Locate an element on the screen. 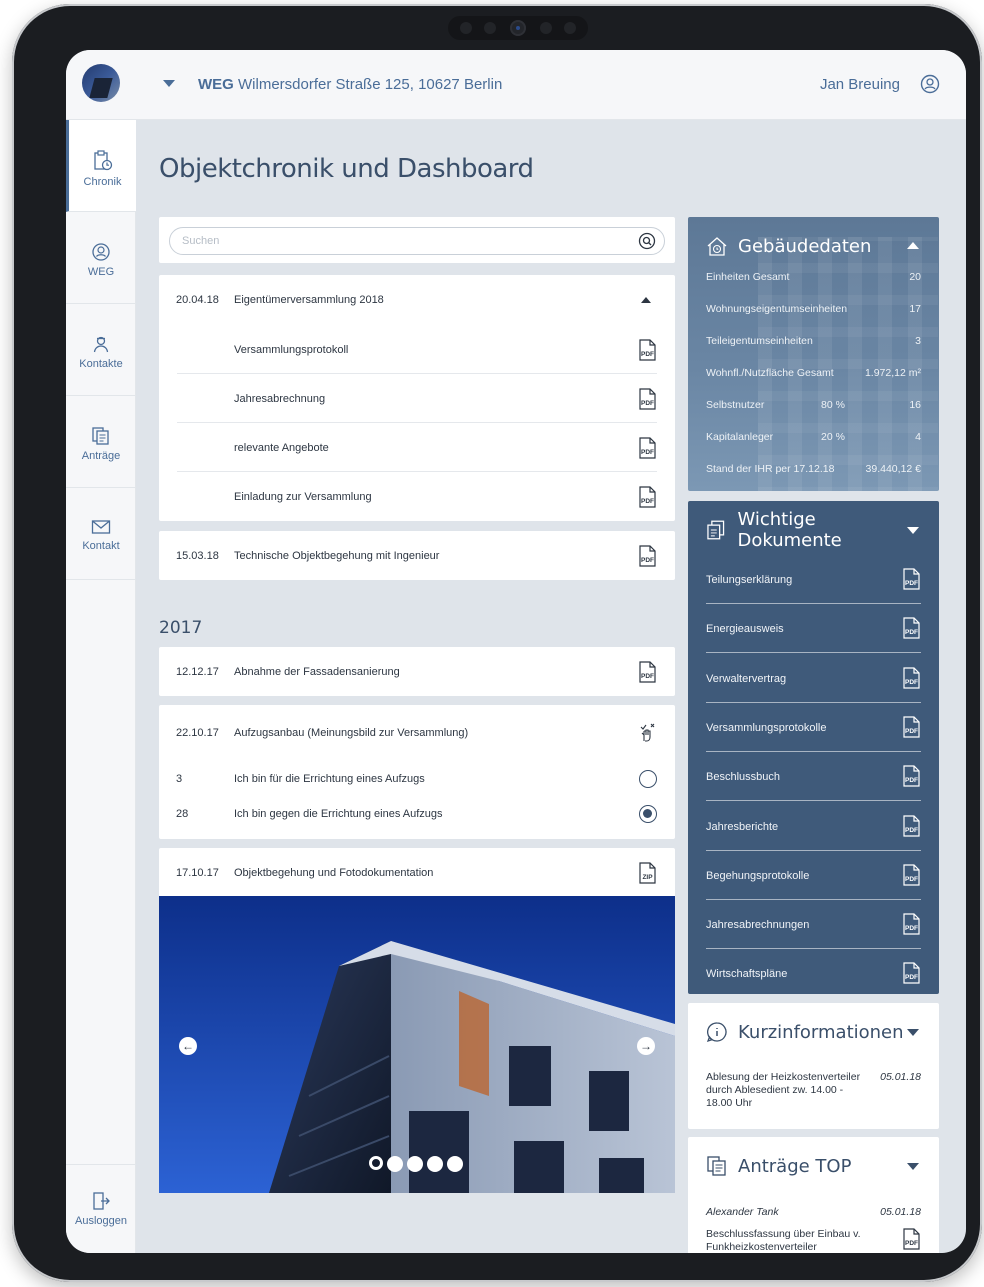  search-input is located at coordinates (402, 241).